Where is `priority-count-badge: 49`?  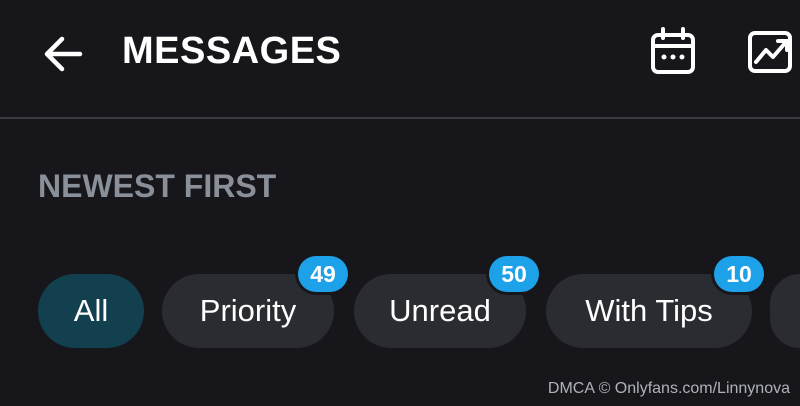
priority-count-badge: 49 is located at coordinates (323, 274).